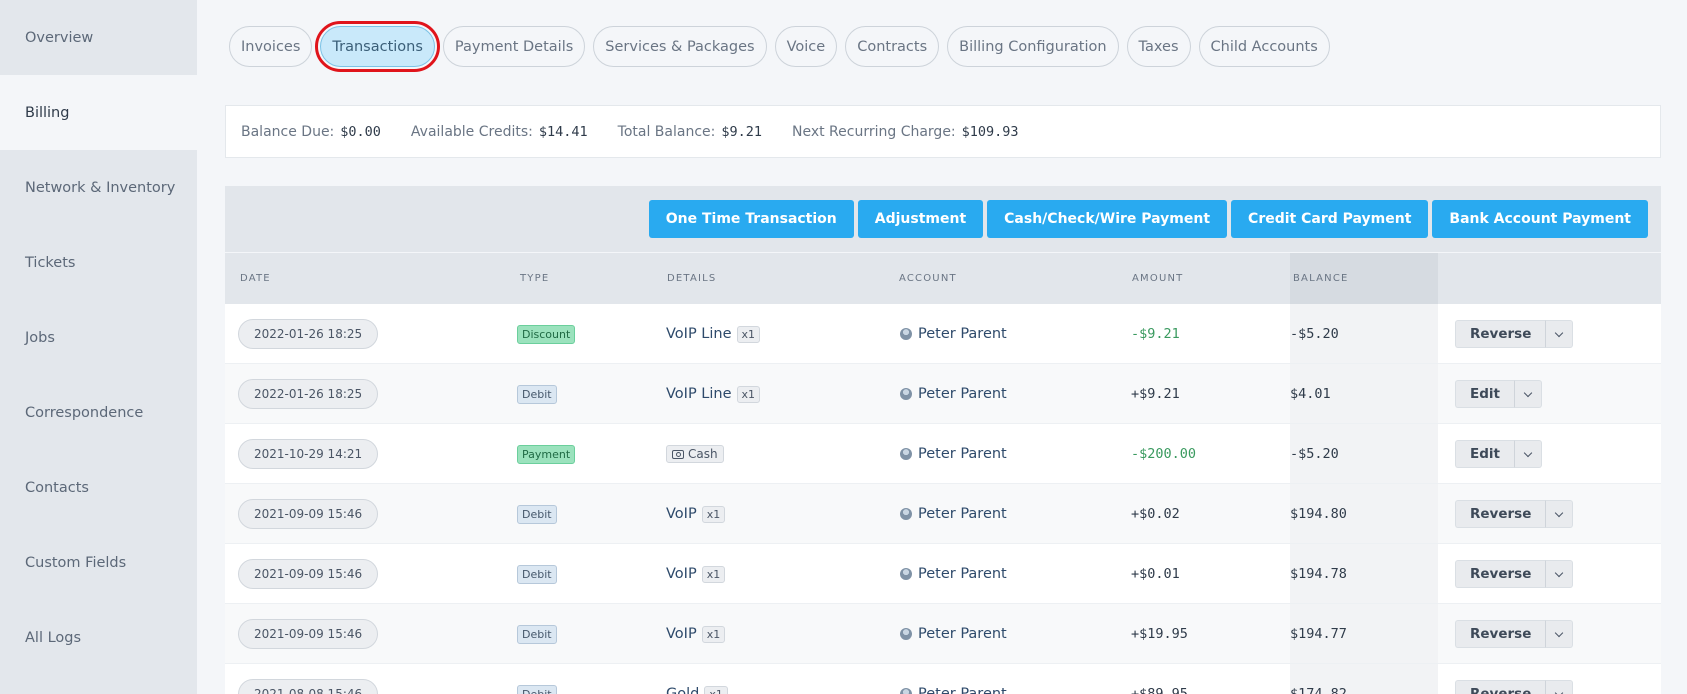  What do you see at coordinates (308, 334) in the screenshot?
I see `date-pill: 2022-01-26 18:25` at bounding box center [308, 334].